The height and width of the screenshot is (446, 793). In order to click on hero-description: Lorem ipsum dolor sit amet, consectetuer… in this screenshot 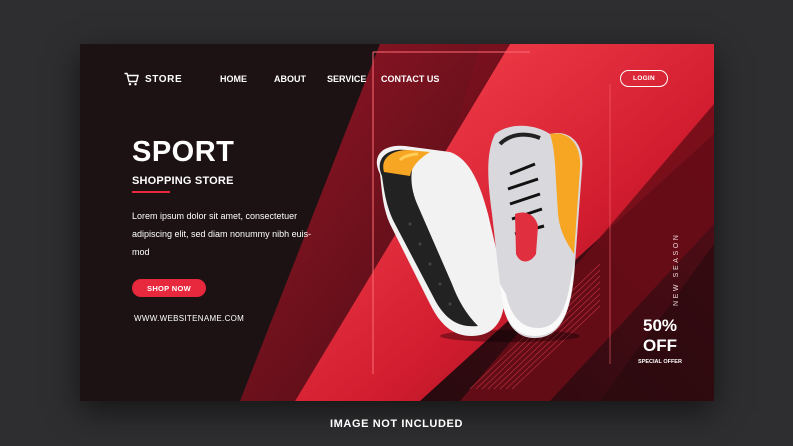, I will do `click(239, 234)`.